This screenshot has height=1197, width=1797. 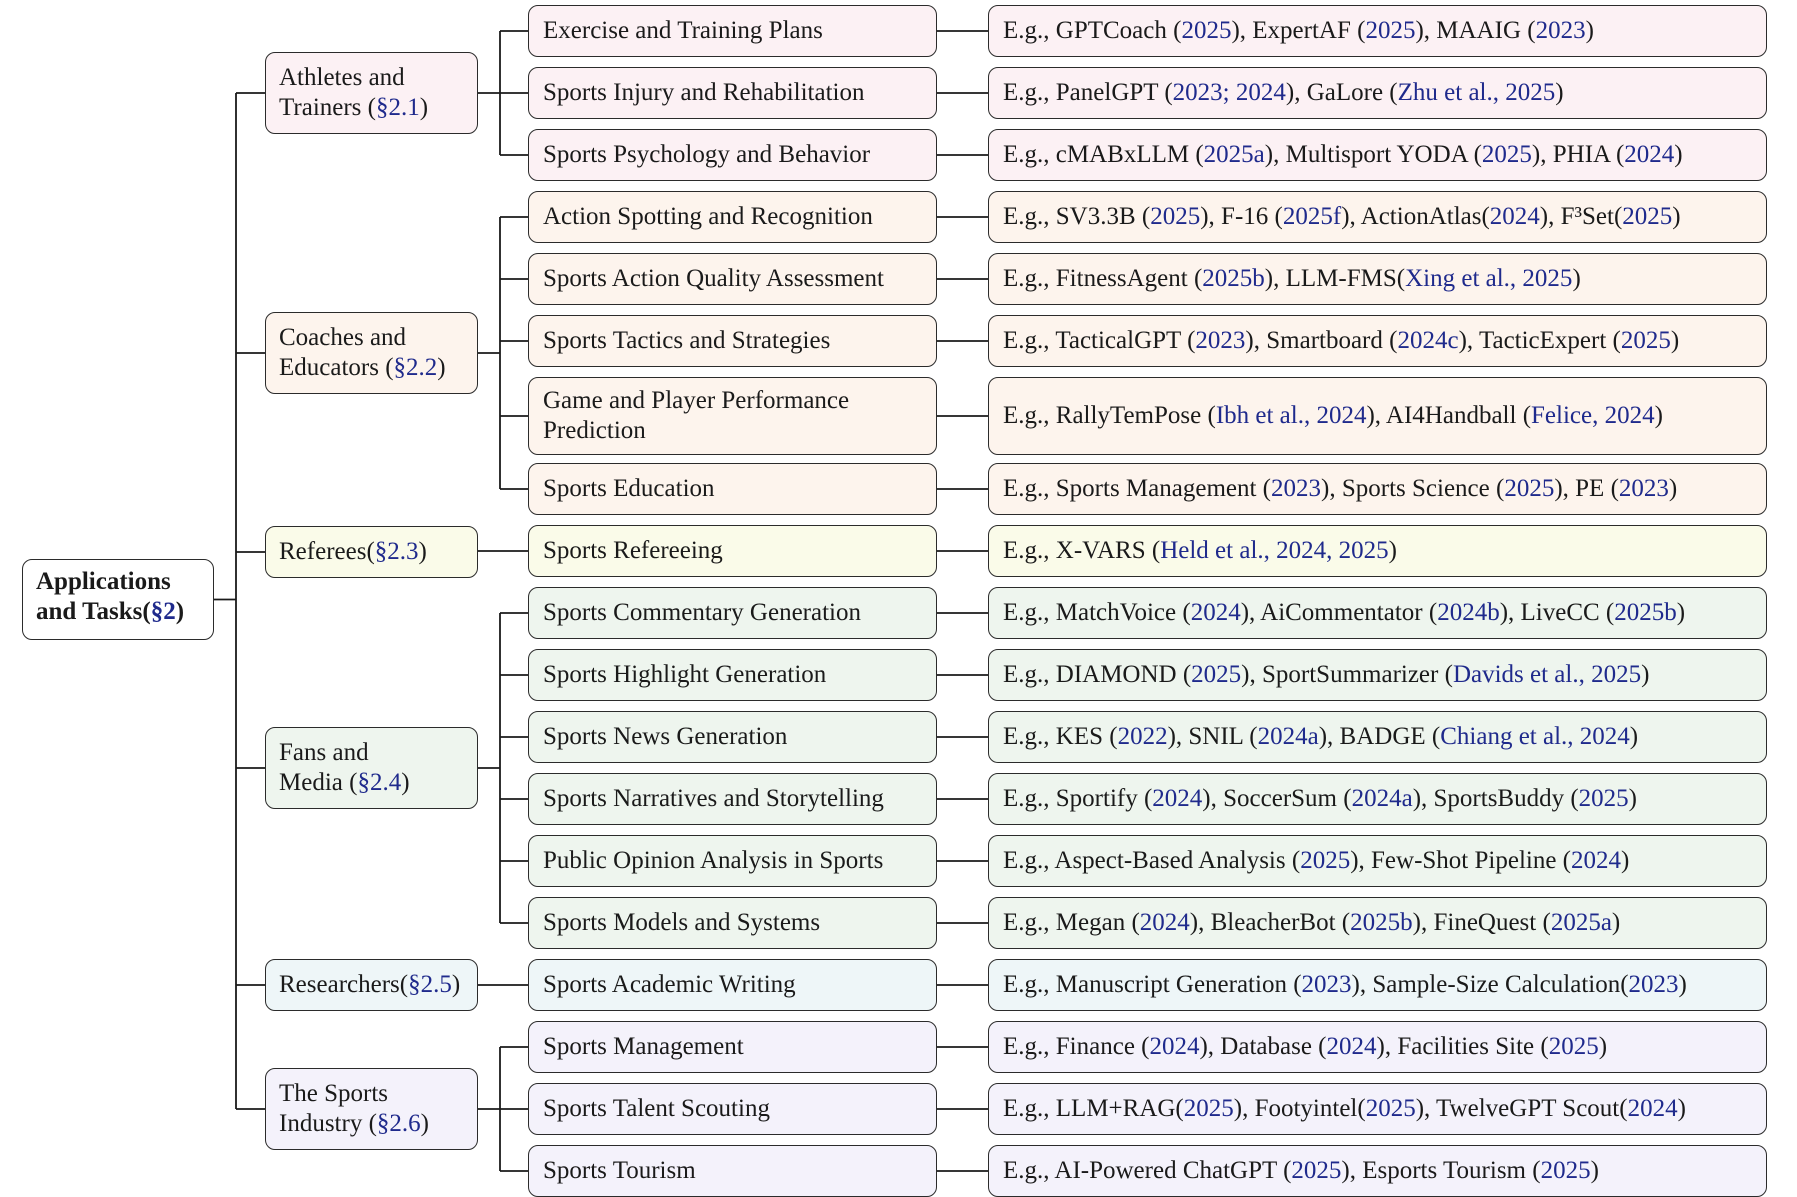 I want to click on example-segment: ), Footyintel(, so click(x=1299, y=1108).